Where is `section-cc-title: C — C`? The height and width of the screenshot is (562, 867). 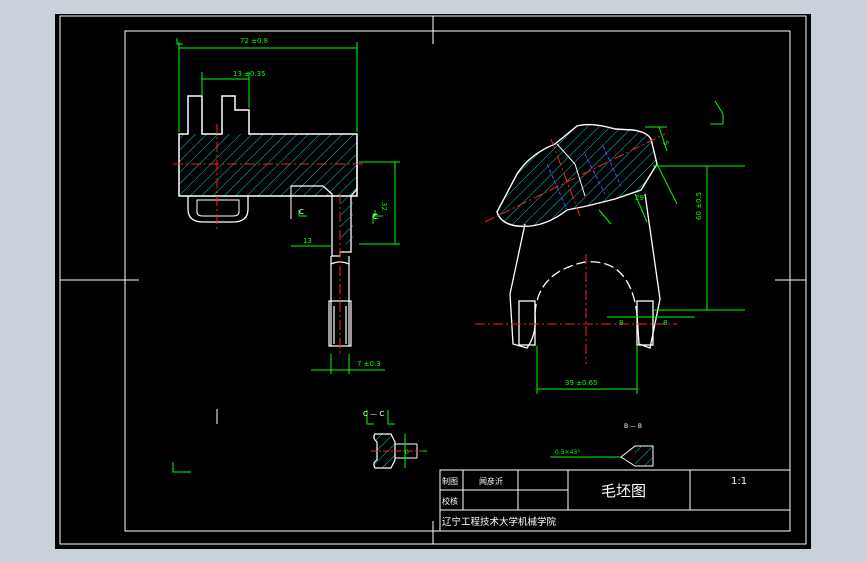 section-cc-title: C — C is located at coordinates (373, 414).